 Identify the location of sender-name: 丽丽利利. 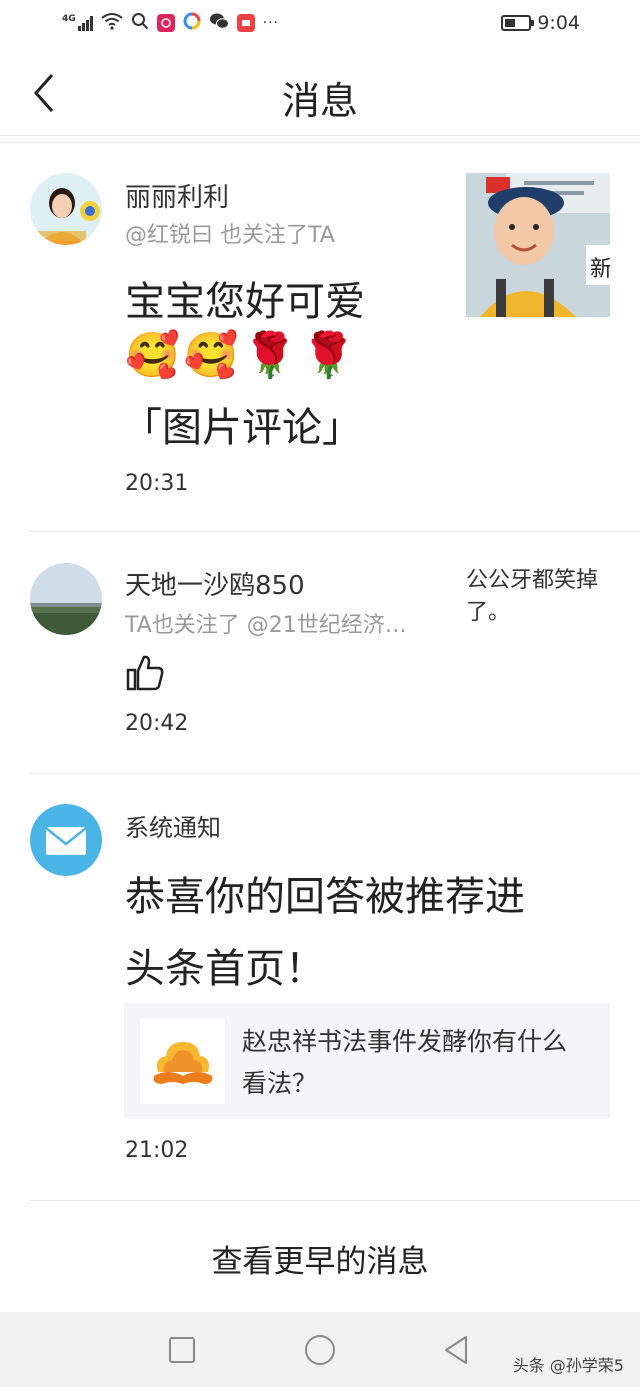
(177, 198).